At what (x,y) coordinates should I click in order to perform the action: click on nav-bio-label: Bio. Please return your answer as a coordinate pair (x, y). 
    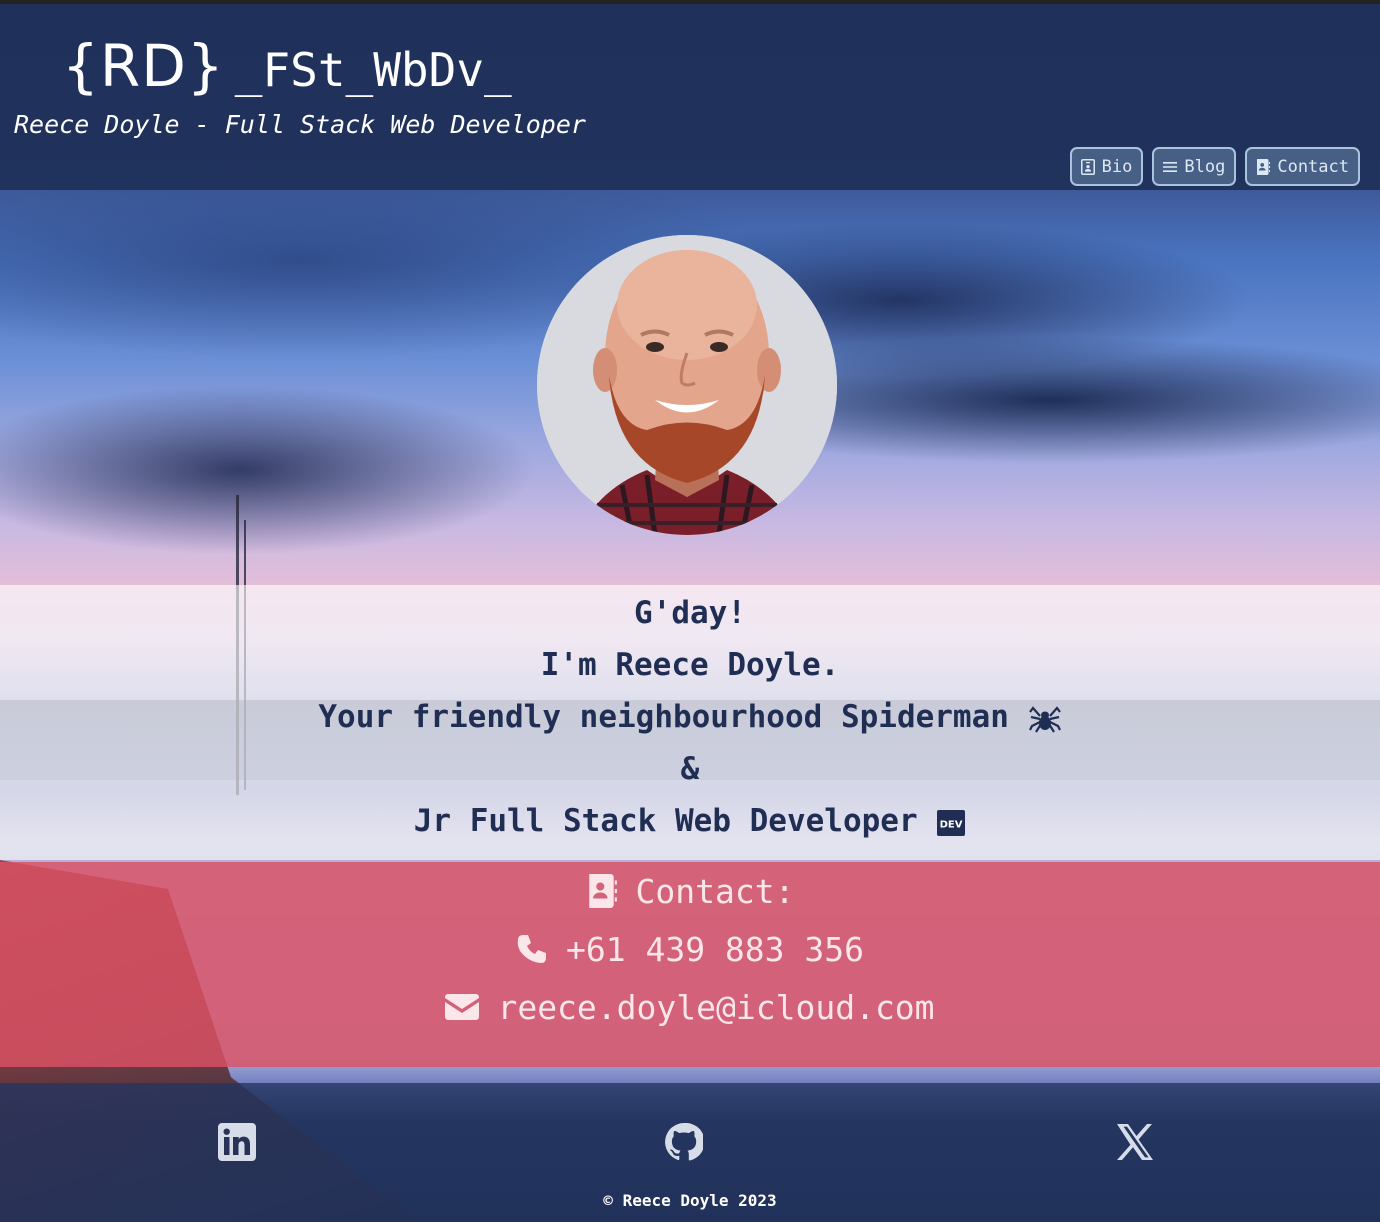
    Looking at the image, I should click on (1117, 166).